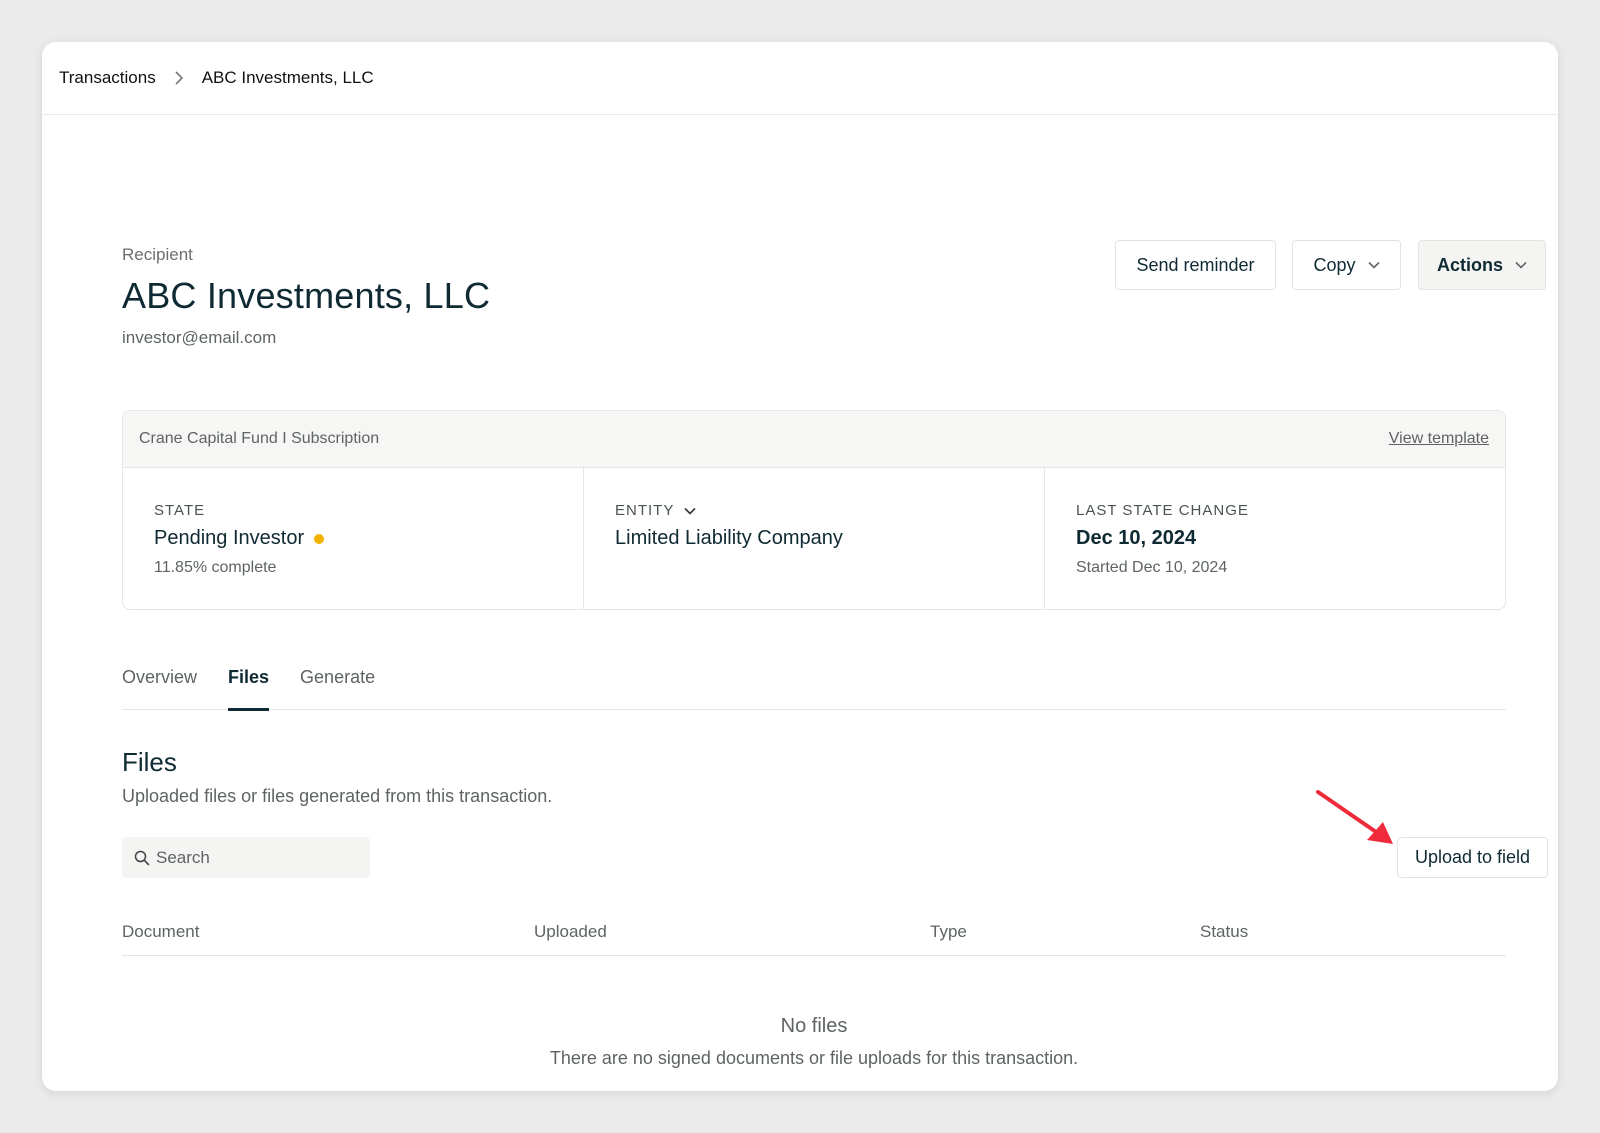 The height and width of the screenshot is (1133, 1600). I want to click on state-column: STATE Pending Investor 11.85% complete, so click(353, 538).